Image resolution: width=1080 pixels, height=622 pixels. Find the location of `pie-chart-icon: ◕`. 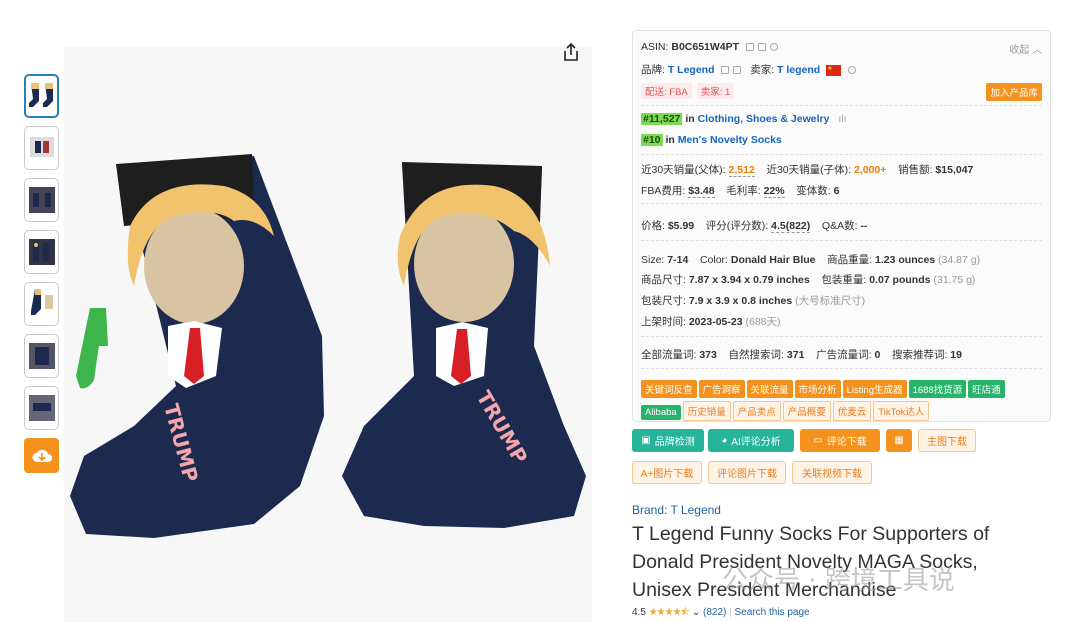

pie-chart-icon: ◕ is located at coordinates (724, 440).